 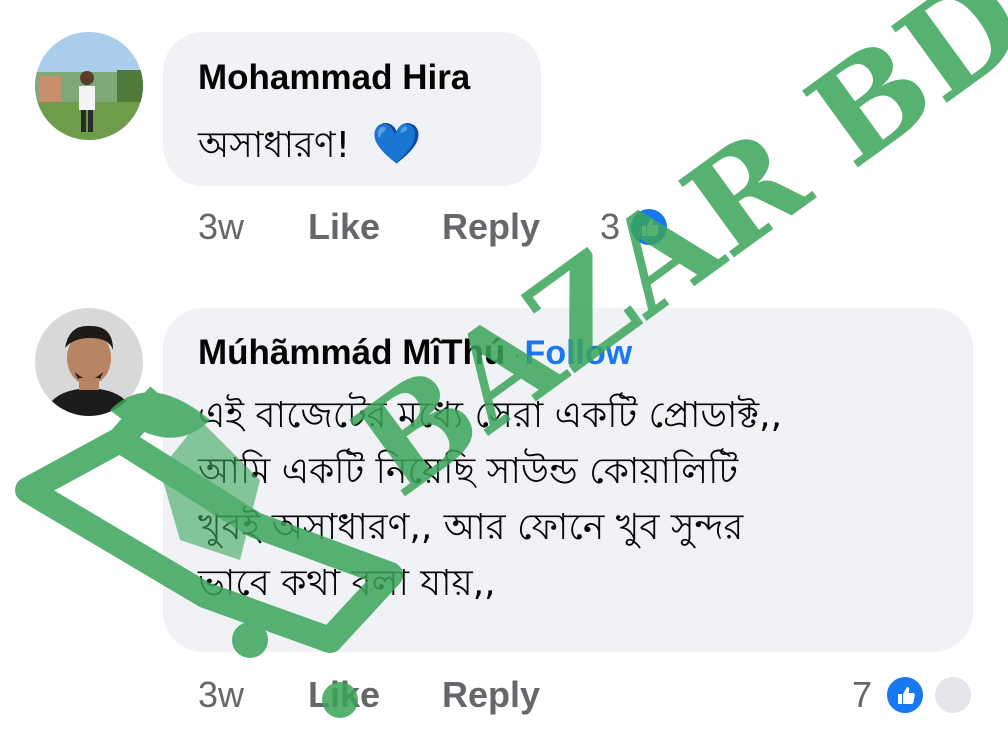 I want to click on reaction-count: 3, so click(x=610, y=227).